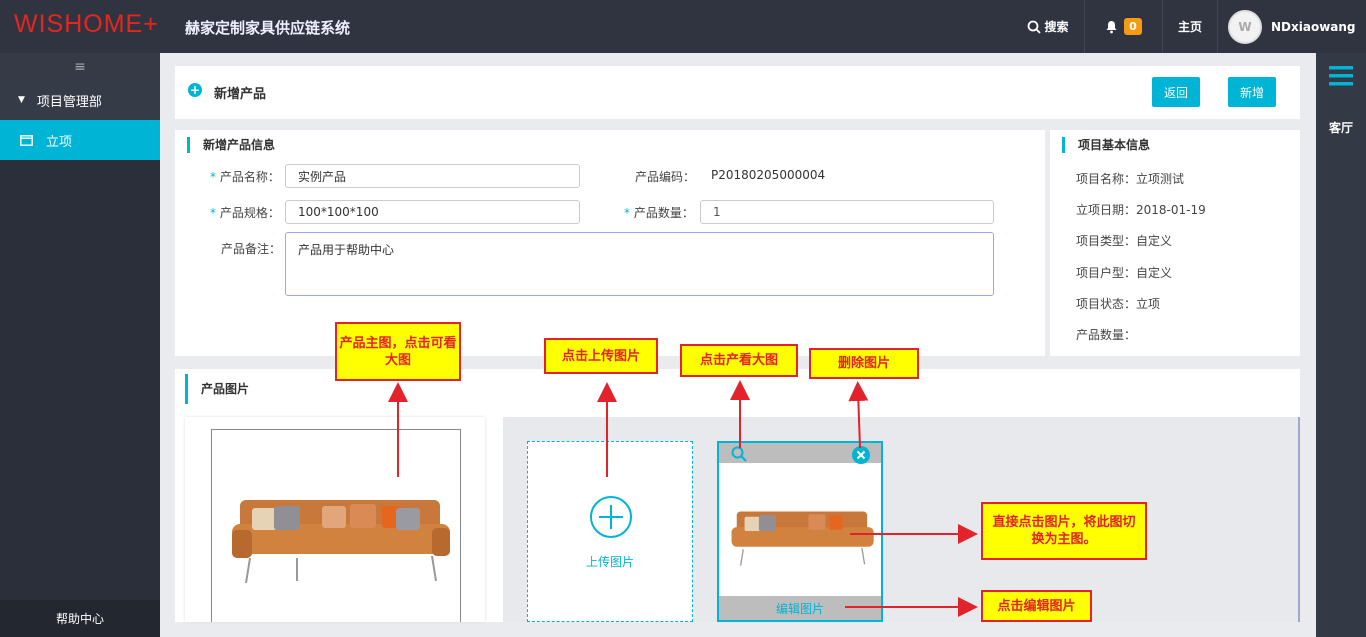  I want to click on callout-upload: 点击上传图片, so click(601, 356).